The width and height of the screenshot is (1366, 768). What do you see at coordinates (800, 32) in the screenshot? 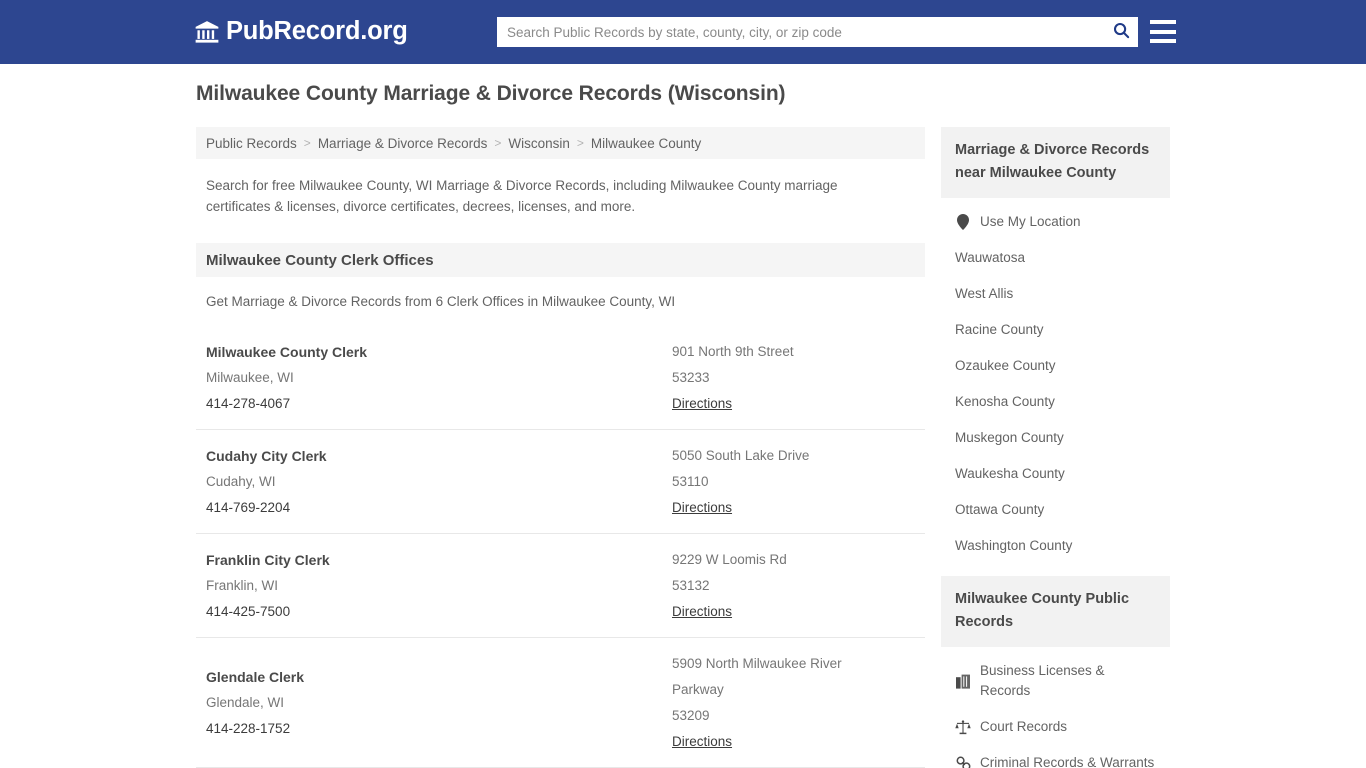
I see `search-input` at bounding box center [800, 32].